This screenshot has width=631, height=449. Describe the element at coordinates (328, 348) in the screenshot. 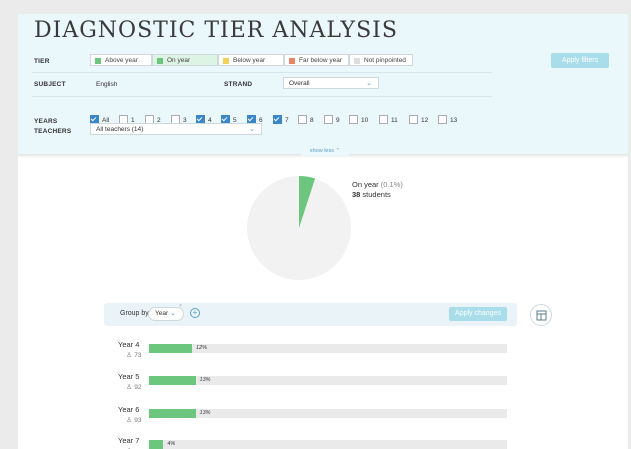

I see `year-row-track: 12%` at that location.